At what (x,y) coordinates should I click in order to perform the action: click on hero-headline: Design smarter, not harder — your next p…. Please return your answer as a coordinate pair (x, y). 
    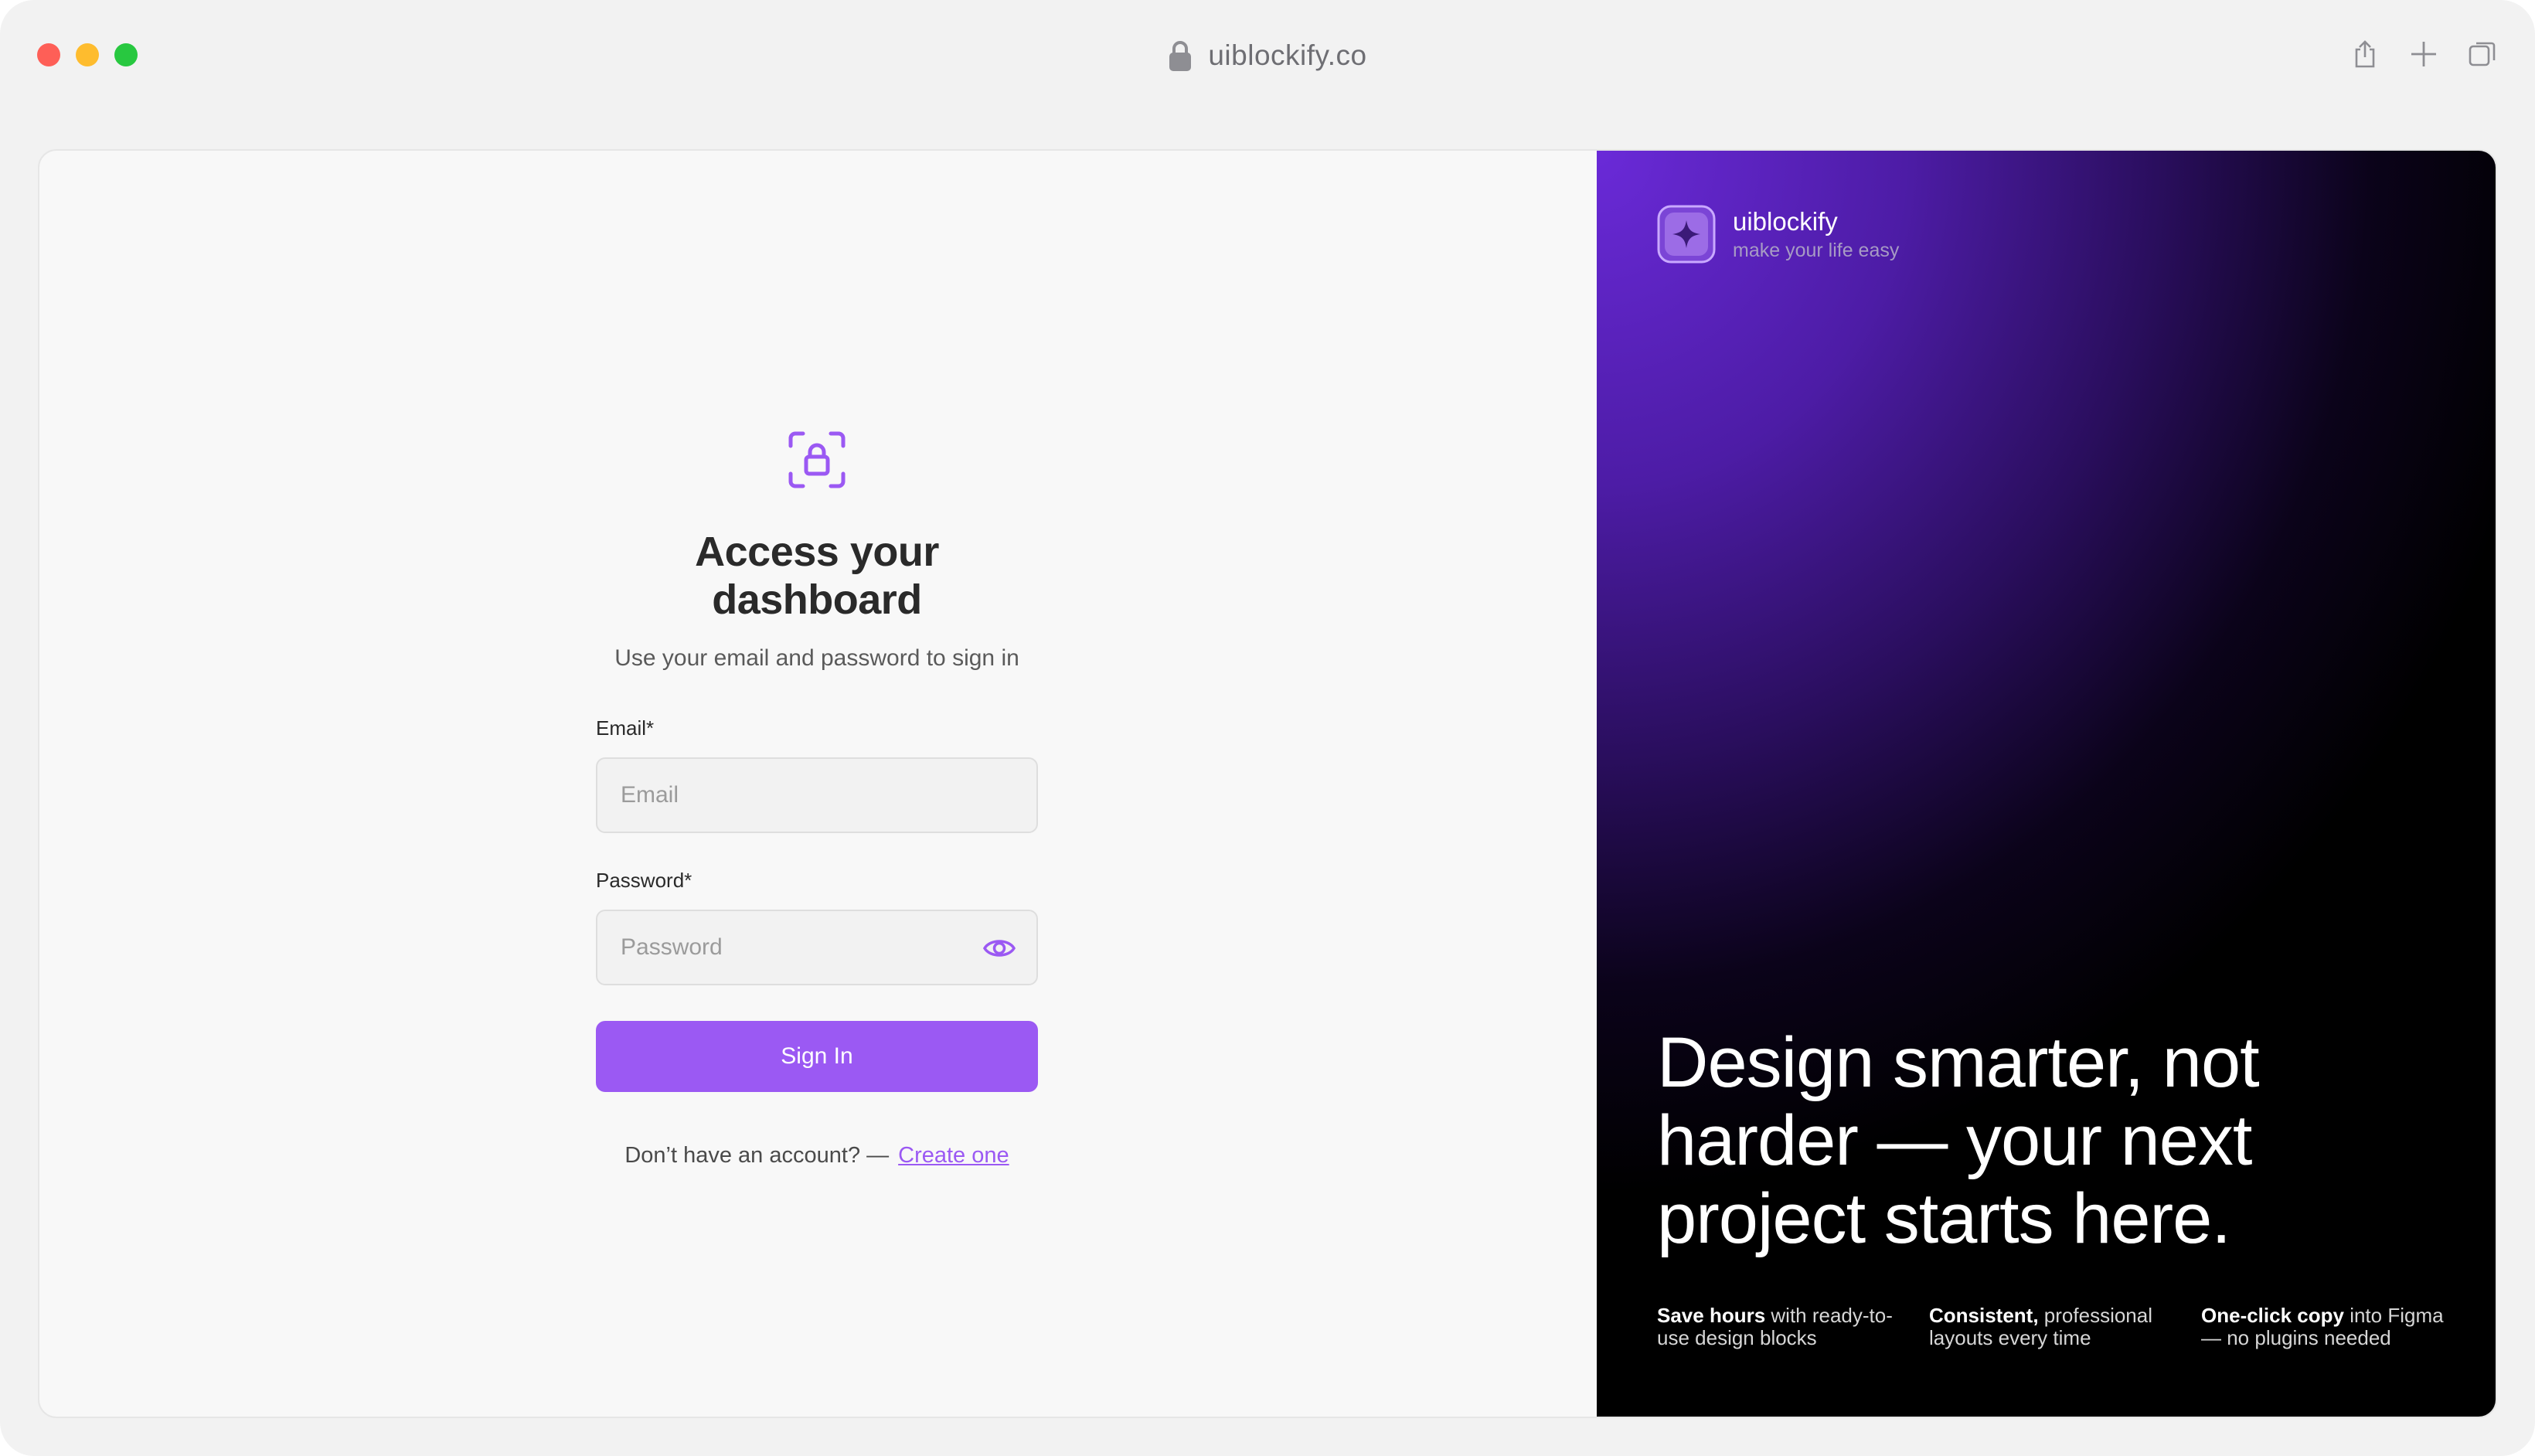
    Looking at the image, I should click on (1958, 1141).